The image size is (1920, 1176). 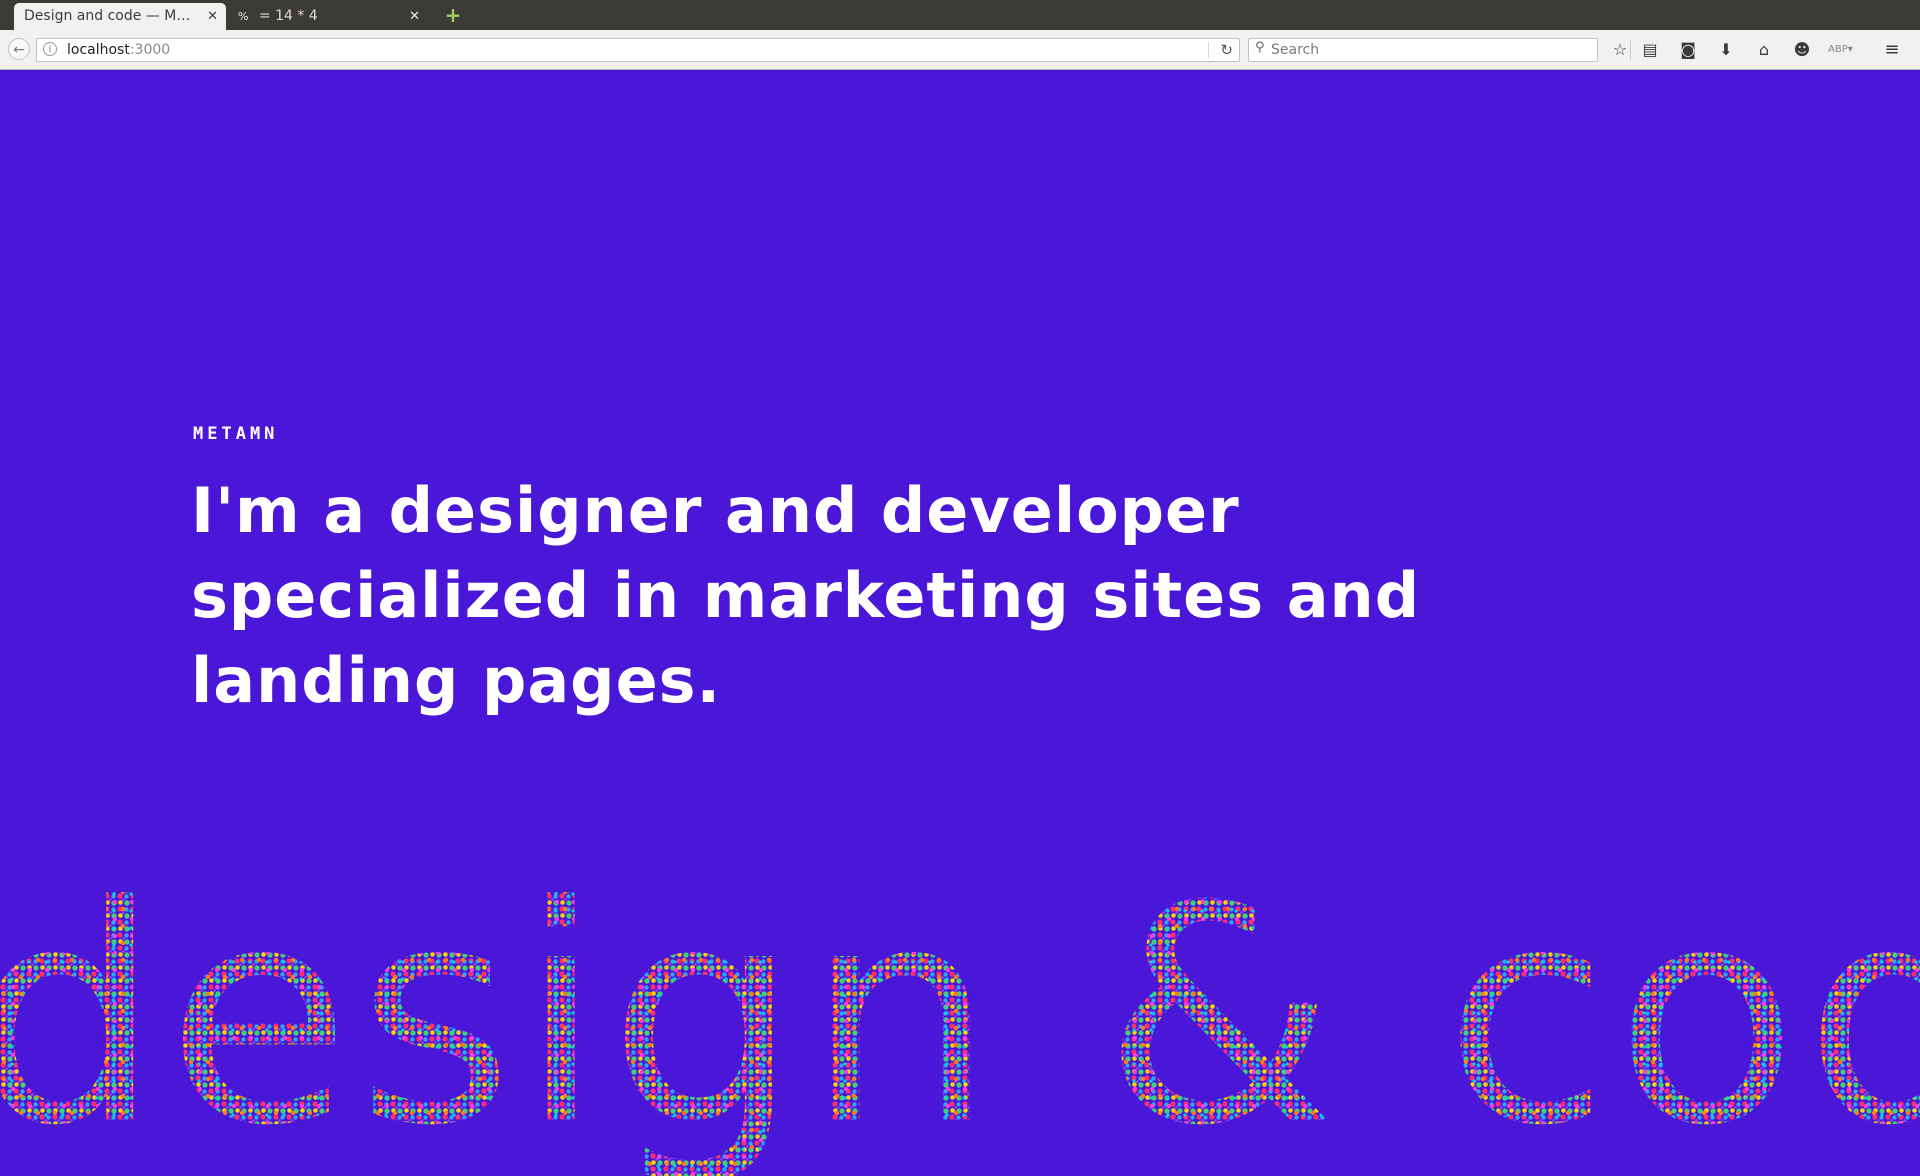 What do you see at coordinates (328, 16) in the screenshot?
I see `tab-calculator: % = 14 * 4 ✕` at bounding box center [328, 16].